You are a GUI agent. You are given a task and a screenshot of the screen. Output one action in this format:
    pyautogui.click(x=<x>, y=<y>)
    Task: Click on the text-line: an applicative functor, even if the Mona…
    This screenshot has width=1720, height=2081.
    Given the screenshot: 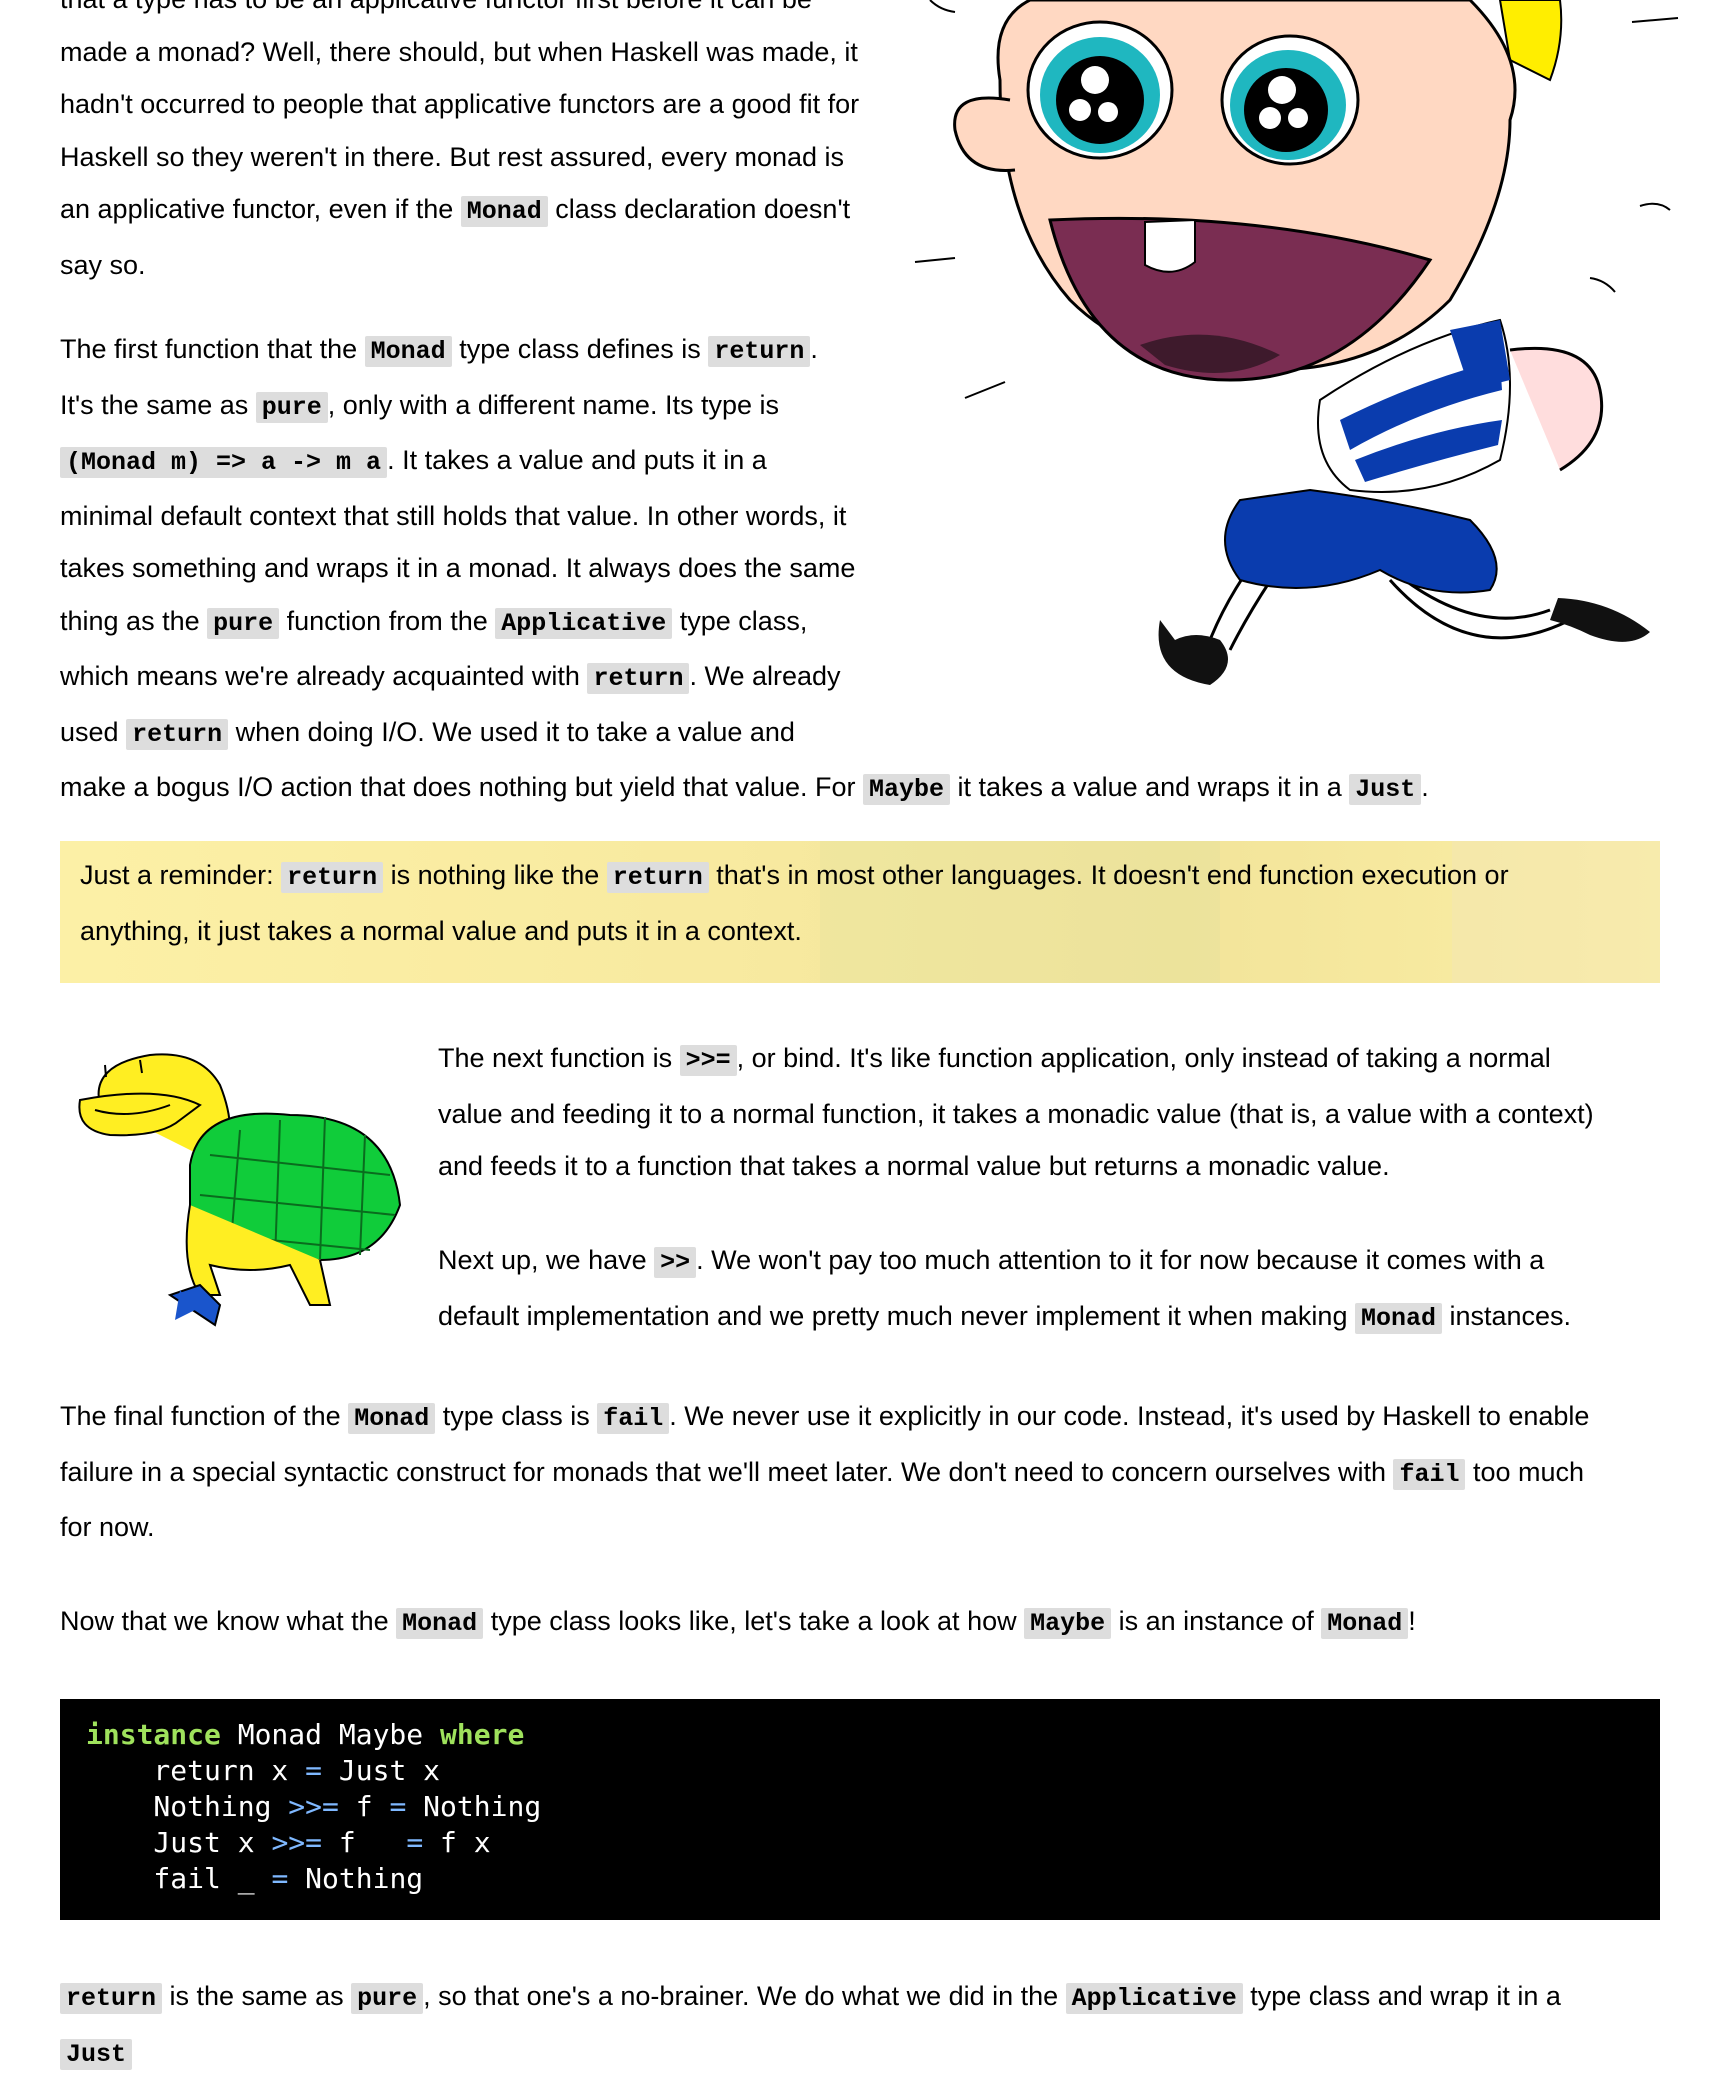 What is the action you would take?
    pyautogui.click(x=455, y=210)
    